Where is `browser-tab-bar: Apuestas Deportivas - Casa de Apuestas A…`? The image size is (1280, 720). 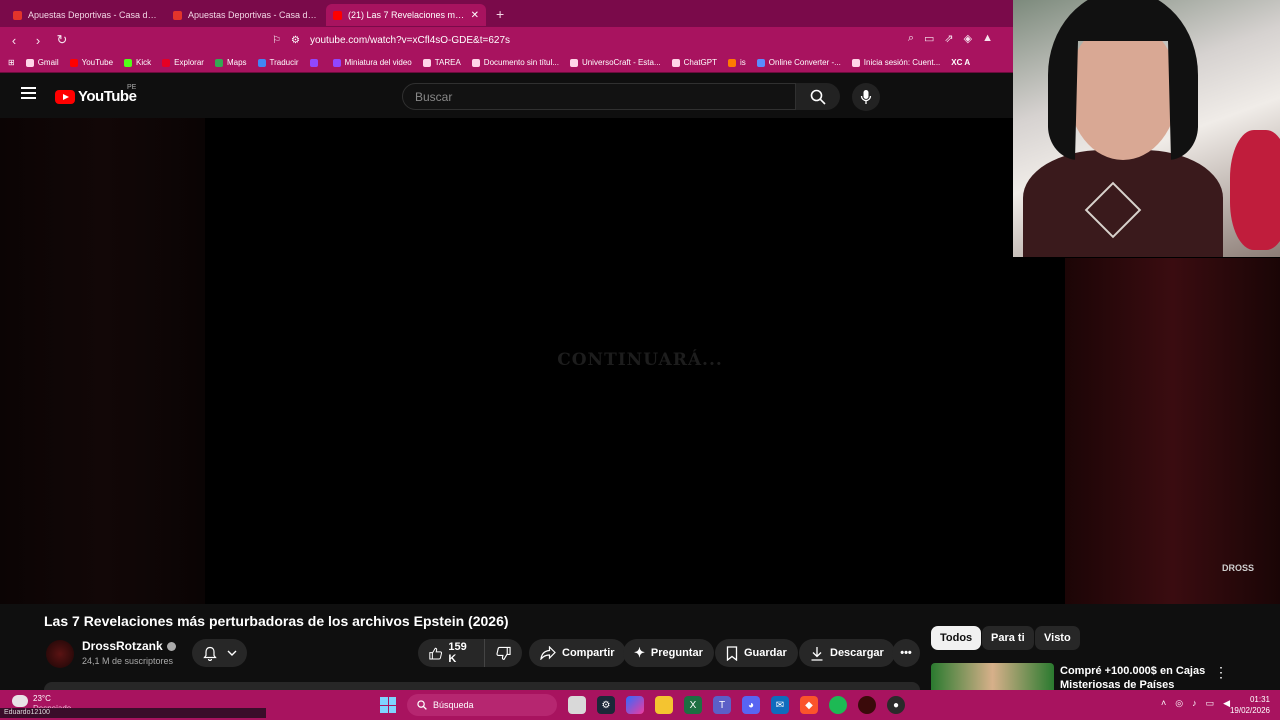 browser-tab-bar: Apuestas Deportivas - Casa de Apuestas A… is located at coordinates (506, 13).